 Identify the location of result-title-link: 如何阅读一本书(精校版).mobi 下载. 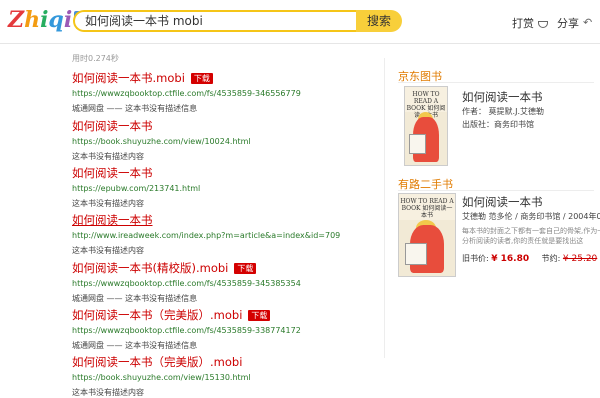
(186, 268).